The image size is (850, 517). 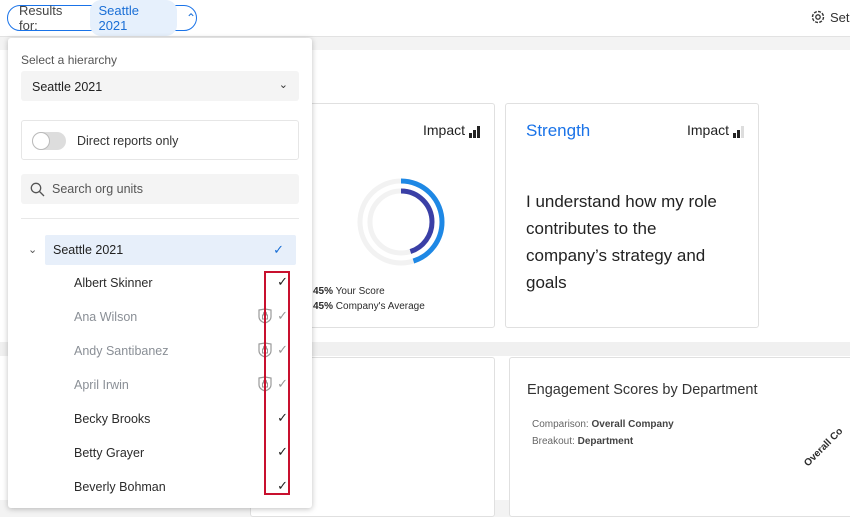 I want to click on tree-item-label: Beverly Bohman, so click(x=120, y=487).